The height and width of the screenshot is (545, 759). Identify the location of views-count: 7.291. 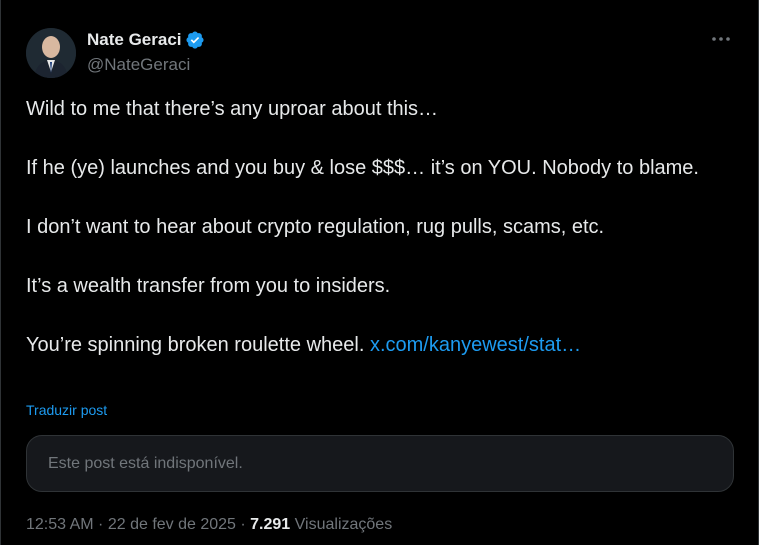
(270, 524).